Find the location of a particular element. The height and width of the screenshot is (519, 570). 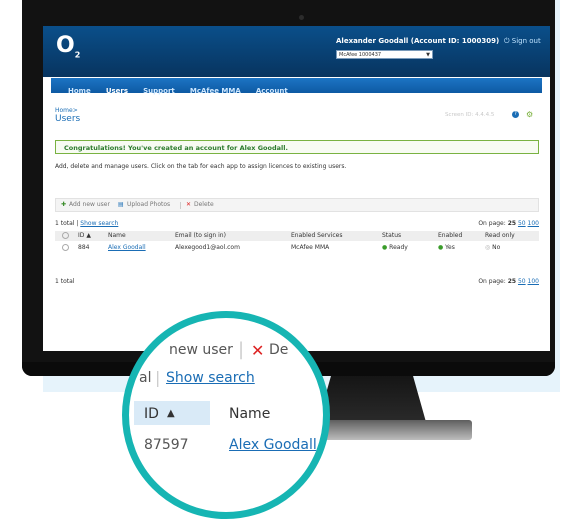

total-count: 1 total is located at coordinates (65, 223).